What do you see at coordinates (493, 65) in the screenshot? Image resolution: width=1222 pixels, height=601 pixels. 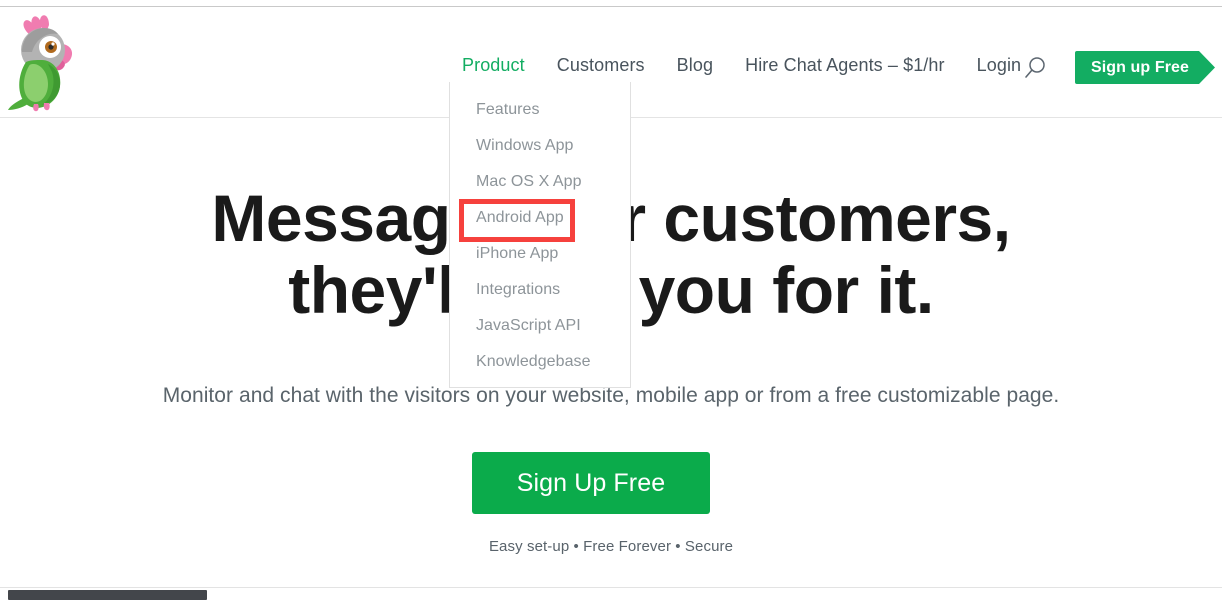 I see `nav-item-product: Product` at bounding box center [493, 65].